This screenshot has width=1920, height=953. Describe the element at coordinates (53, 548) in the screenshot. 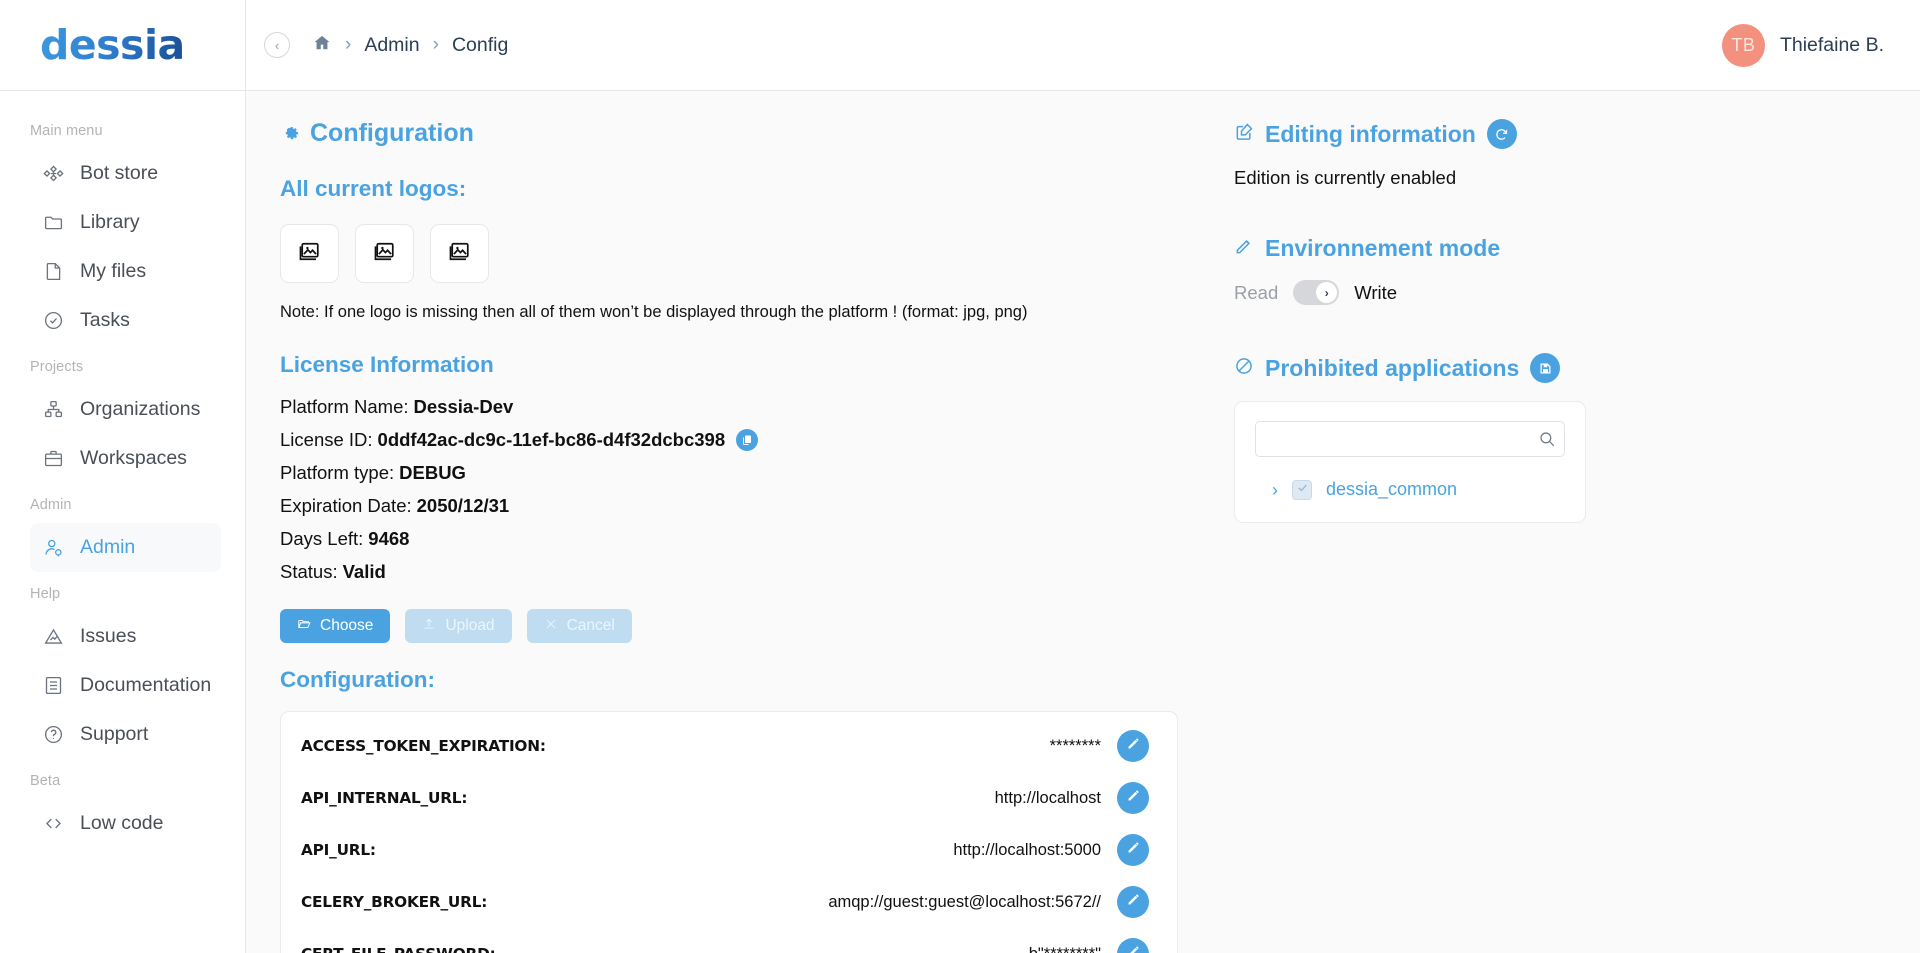

I see `user-gear-icon` at that location.